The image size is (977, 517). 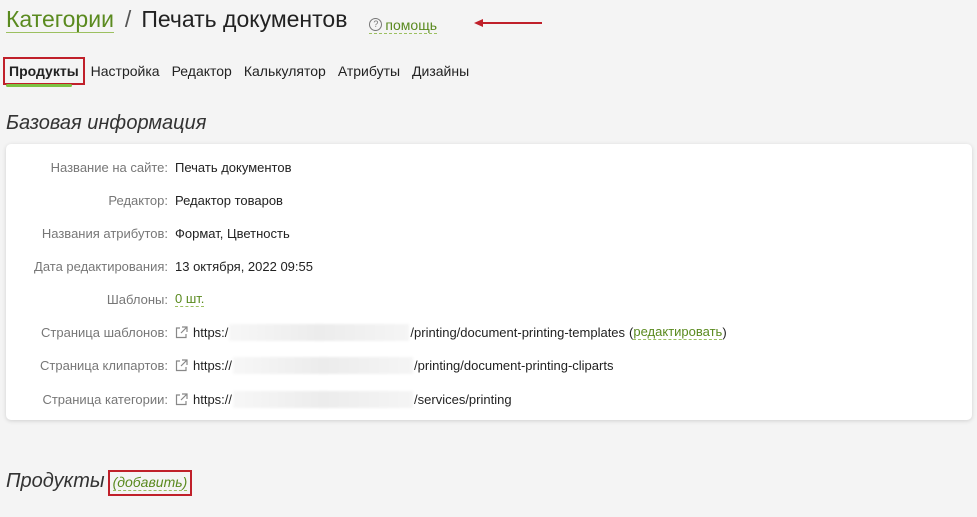 What do you see at coordinates (109, 167) in the screenshot?
I see `info-label: Название на сайте:` at bounding box center [109, 167].